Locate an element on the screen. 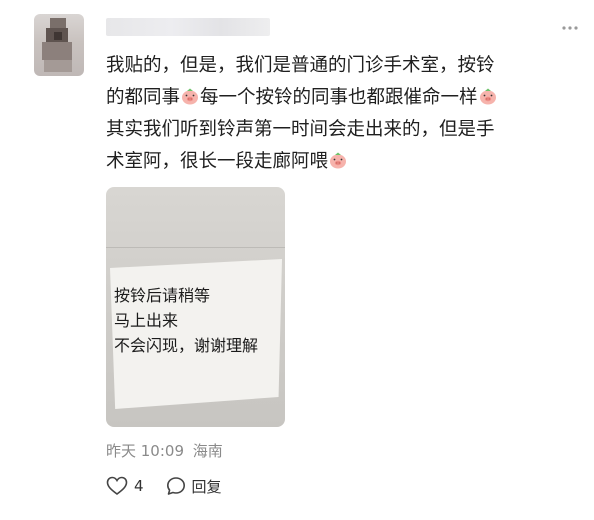 This screenshot has height=520, width=594. post-meta: 昨天 10:09 海南 is located at coordinates (166, 450).